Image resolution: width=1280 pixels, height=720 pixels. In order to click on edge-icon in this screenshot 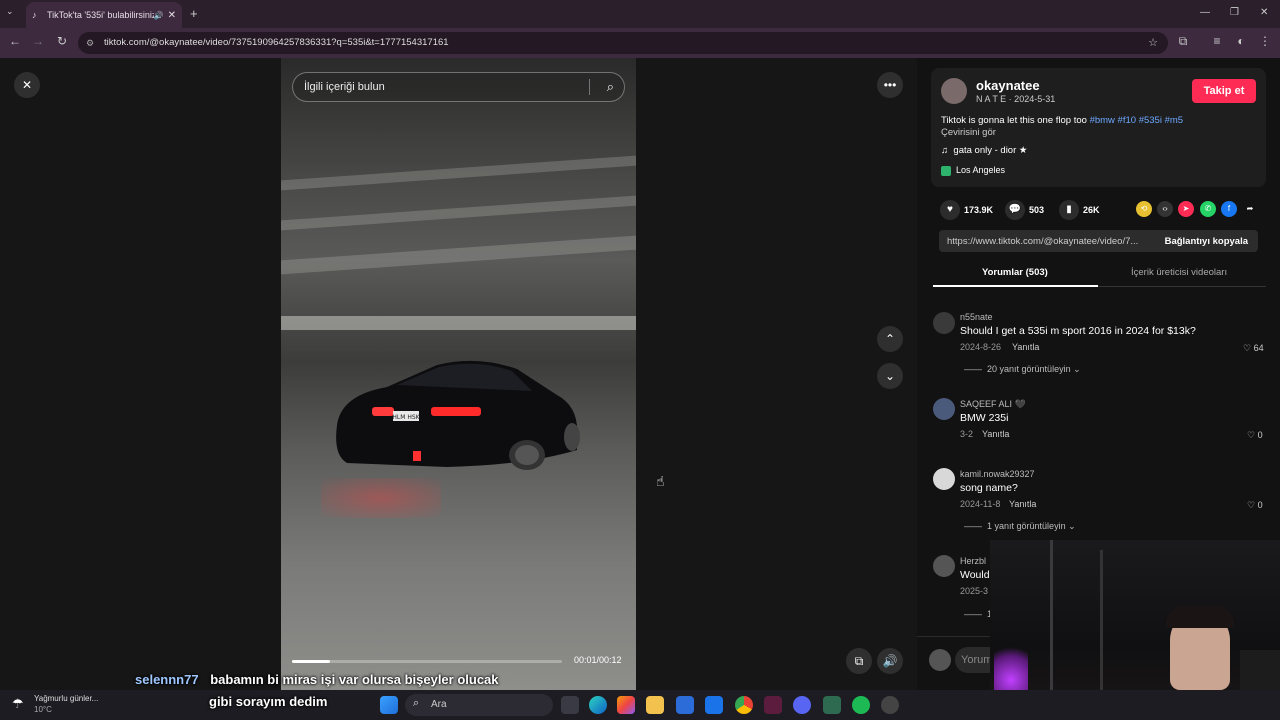, I will do `click(598, 705)`.